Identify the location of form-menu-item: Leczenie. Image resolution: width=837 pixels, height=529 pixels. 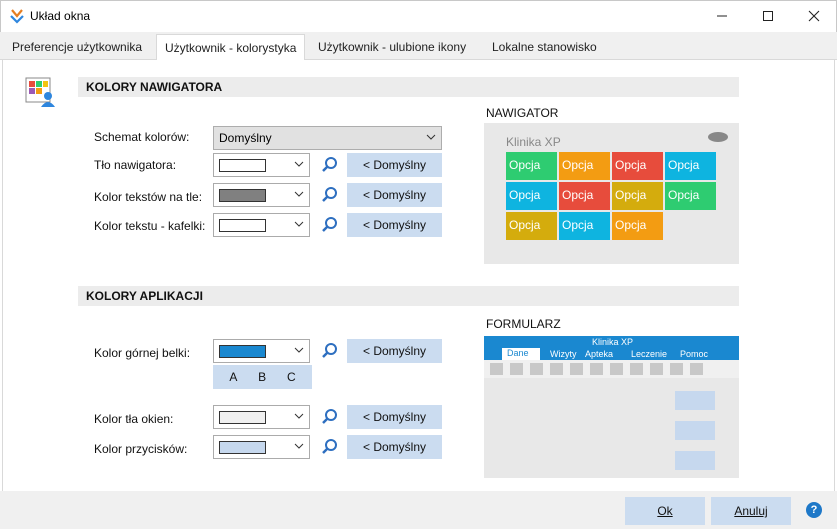
(649, 354).